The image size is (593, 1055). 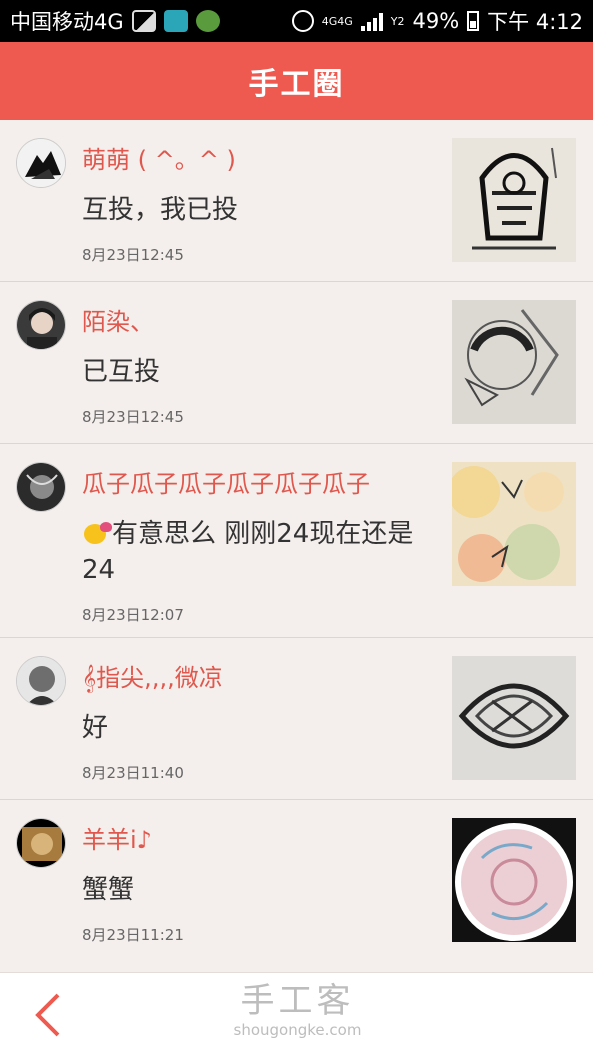 I want to click on sim-label: Y2, so click(x=397, y=21).